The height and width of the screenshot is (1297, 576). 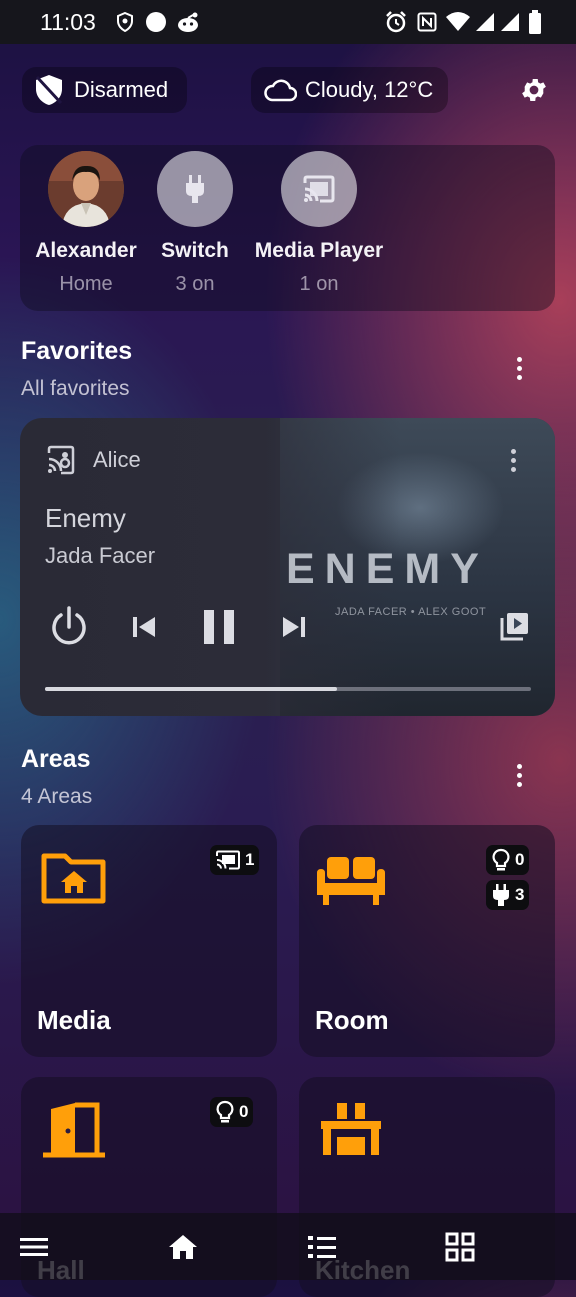 What do you see at coordinates (322, 1247) in the screenshot?
I see `list-icon` at bounding box center [322, 1247].